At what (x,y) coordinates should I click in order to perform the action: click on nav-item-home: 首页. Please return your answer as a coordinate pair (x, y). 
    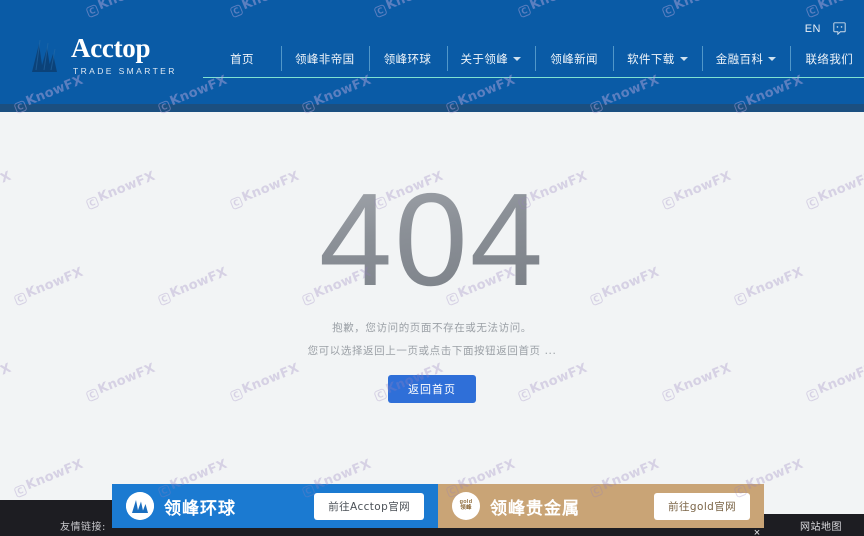
    Looking at the image, I should click on (242, 58).